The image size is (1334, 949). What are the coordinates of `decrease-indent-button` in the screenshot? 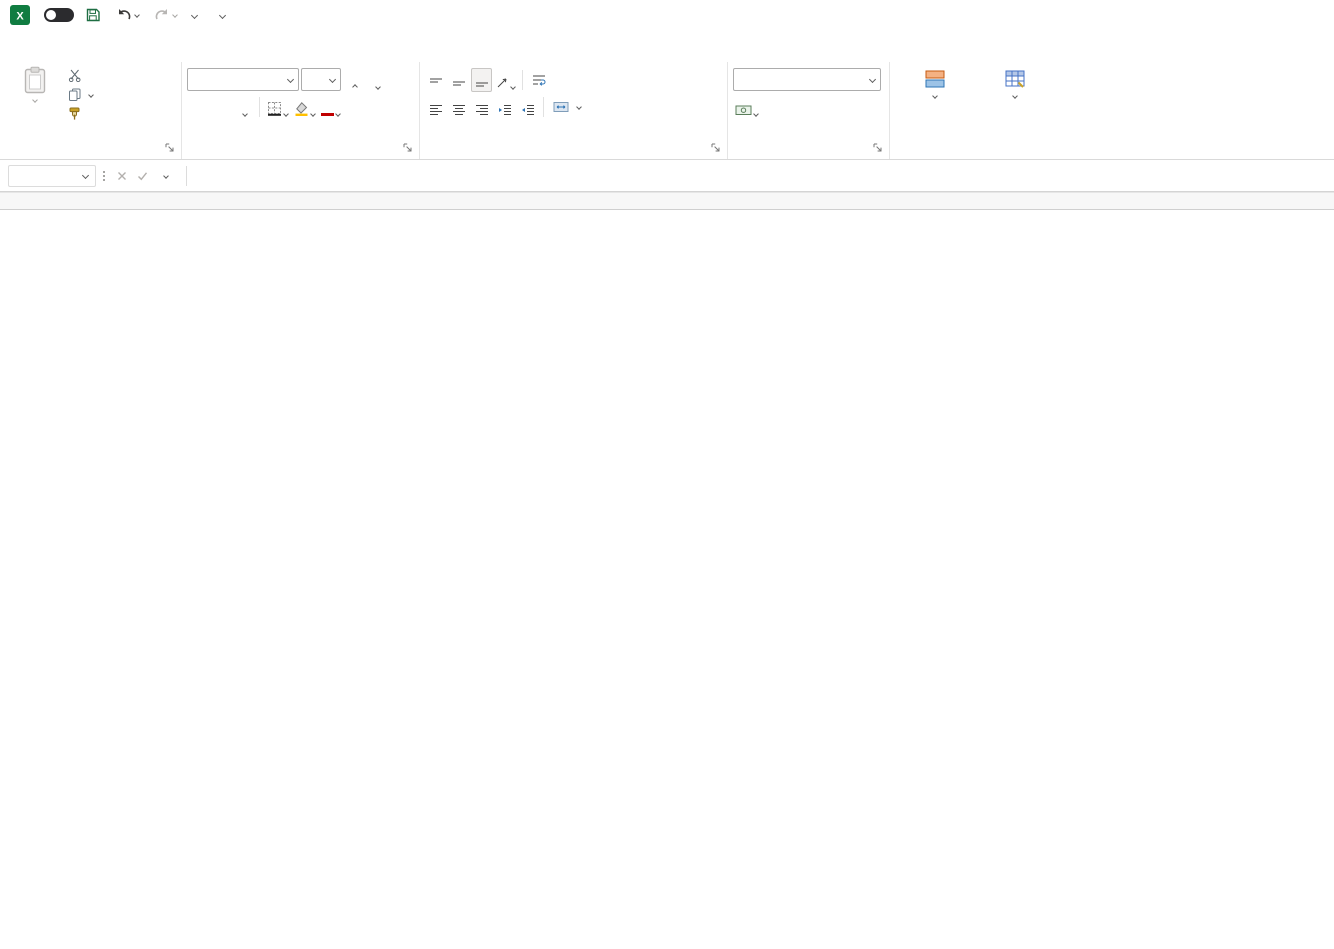 It's located at (504, 107).